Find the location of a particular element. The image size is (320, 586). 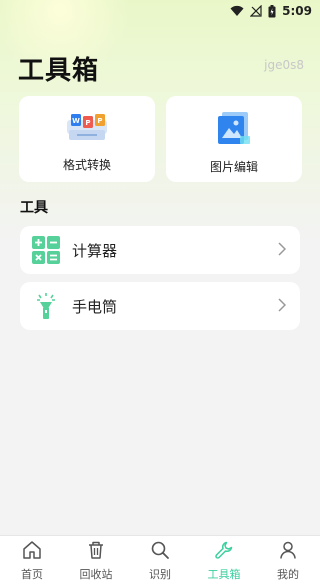

search-icon is located at coordinates (160, 552).